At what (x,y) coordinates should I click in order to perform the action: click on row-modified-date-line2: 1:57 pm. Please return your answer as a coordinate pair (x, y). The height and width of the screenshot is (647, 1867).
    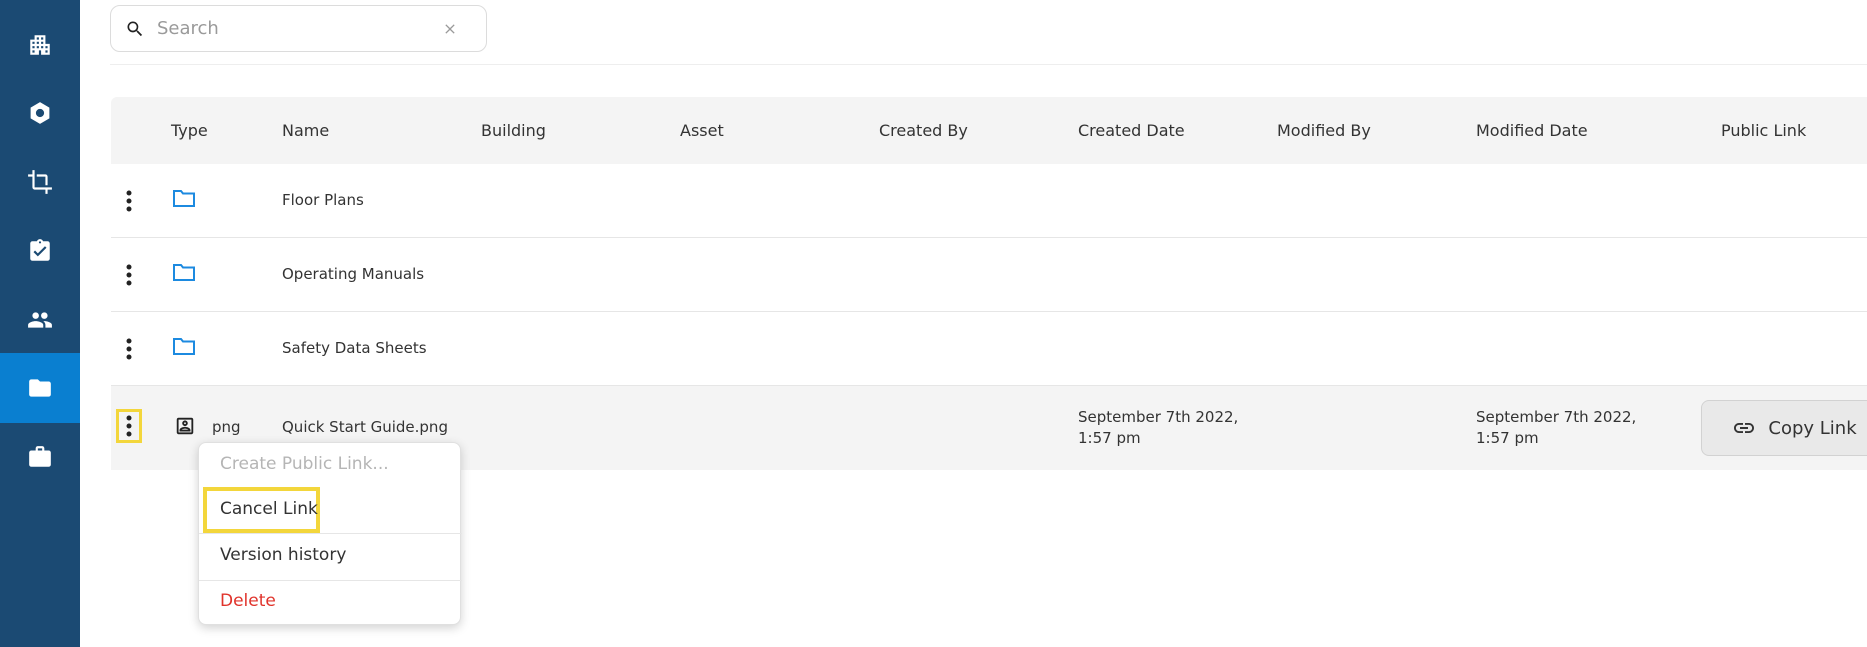
    Looking at the image, I should click on (1507, 438).